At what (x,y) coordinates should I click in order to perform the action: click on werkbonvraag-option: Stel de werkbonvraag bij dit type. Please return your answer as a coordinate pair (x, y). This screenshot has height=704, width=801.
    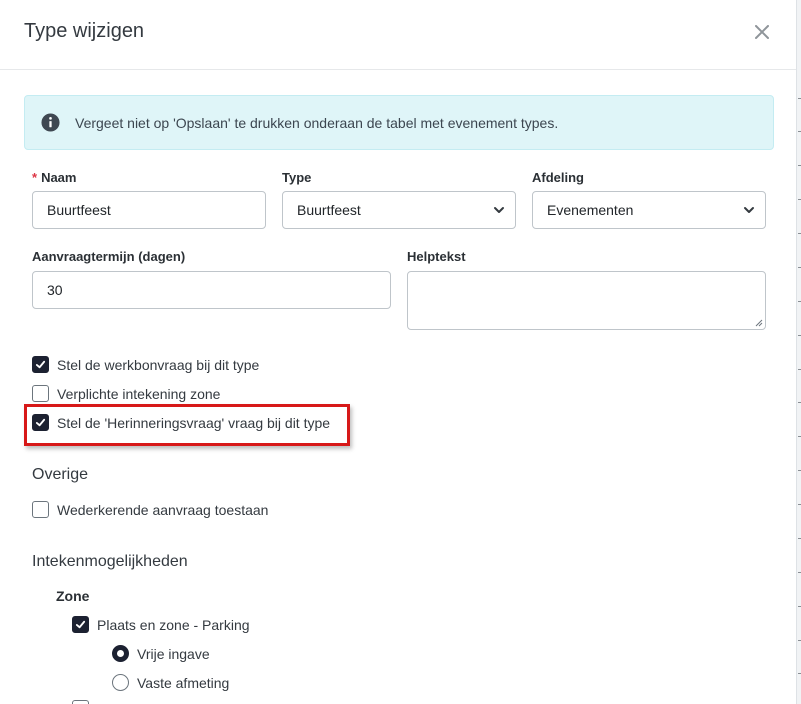
    Looking at the image, I should click on (145, 364).